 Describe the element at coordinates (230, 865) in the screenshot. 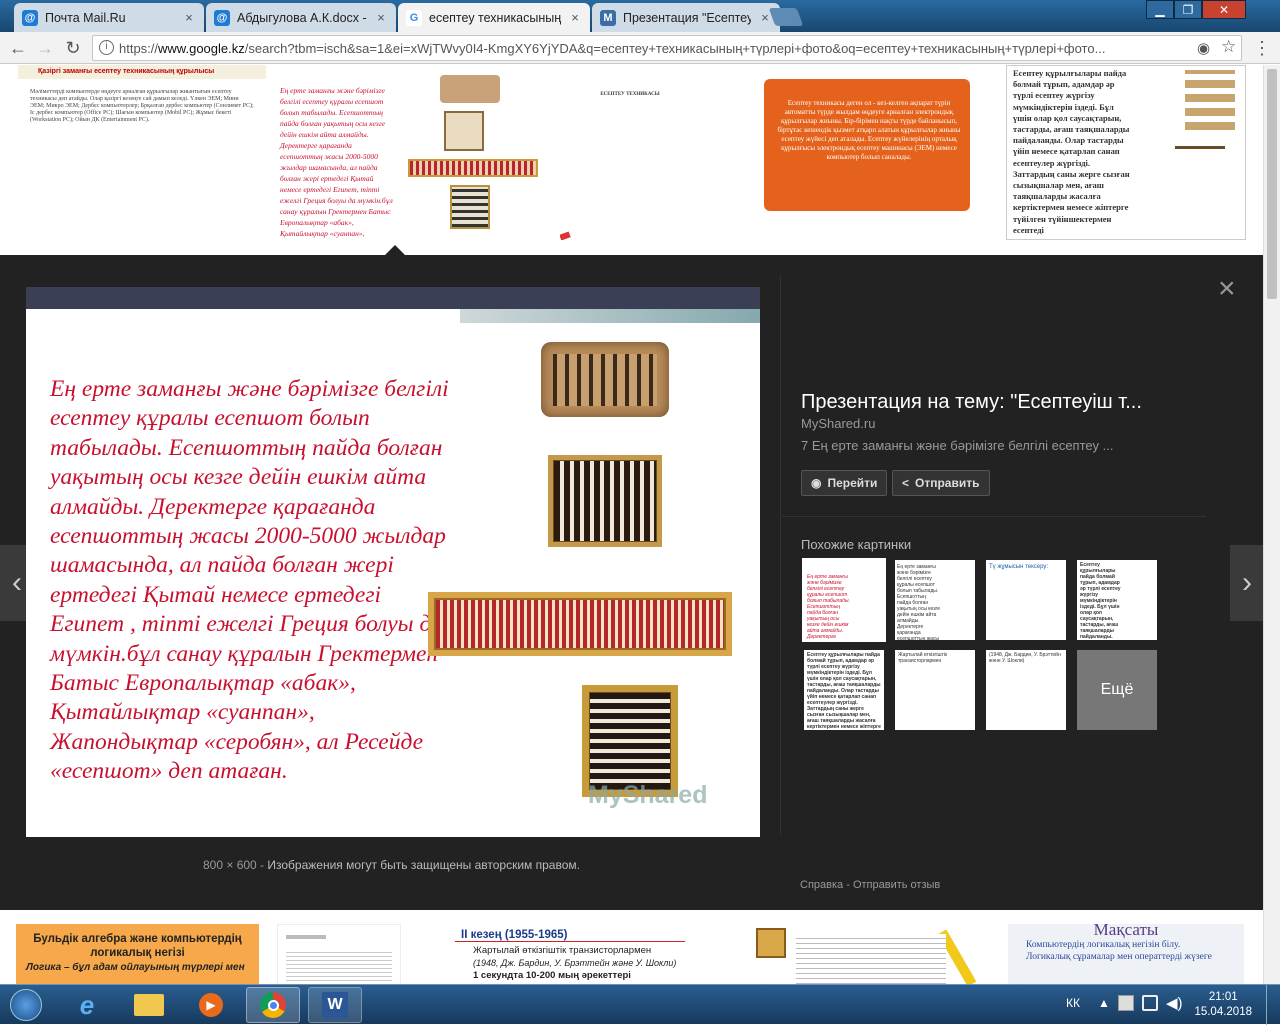

I see `dims-value: 800 × 600` at that location.